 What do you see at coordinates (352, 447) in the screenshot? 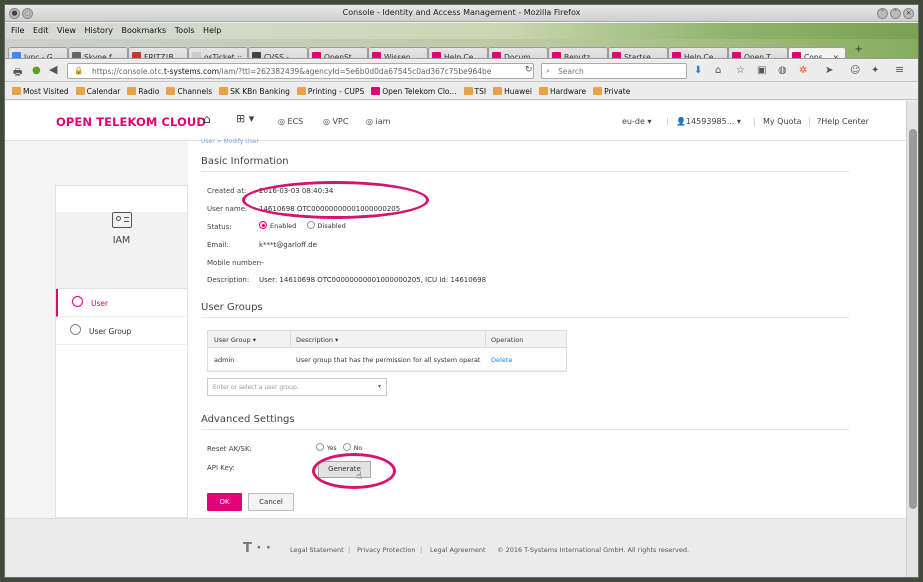
I see `reset-no-radio: No` at bounding box center [352, 447].